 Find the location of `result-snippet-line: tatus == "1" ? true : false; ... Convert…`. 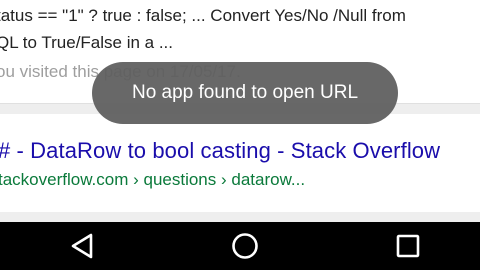

result-snippet-line: tatus == "1" ? true : false; ... Convert… is located at coordinates (203, 15).